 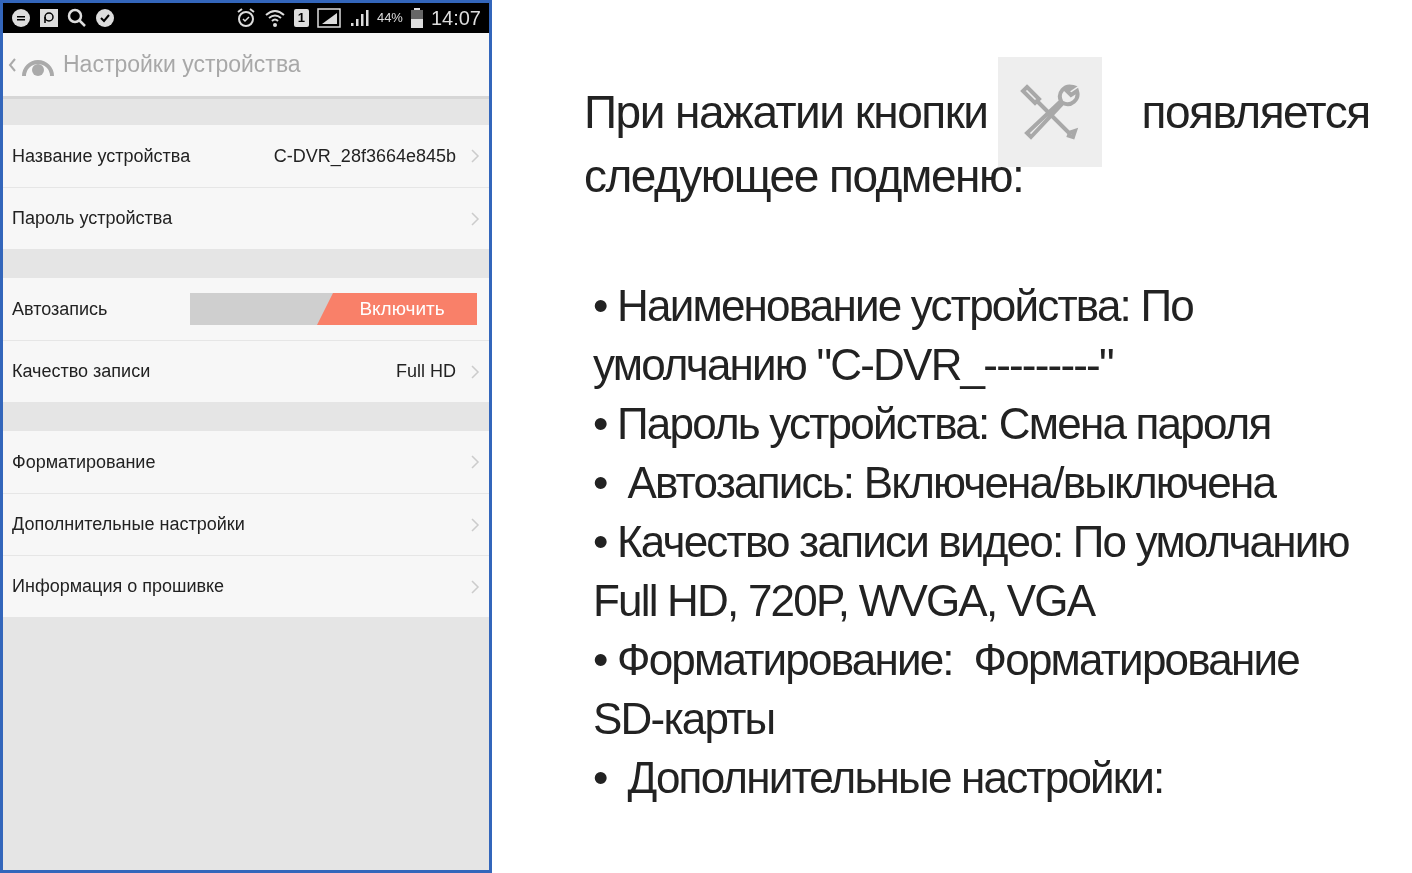 I want to click on row-label: Форматирование, so click(x=84, y=462).